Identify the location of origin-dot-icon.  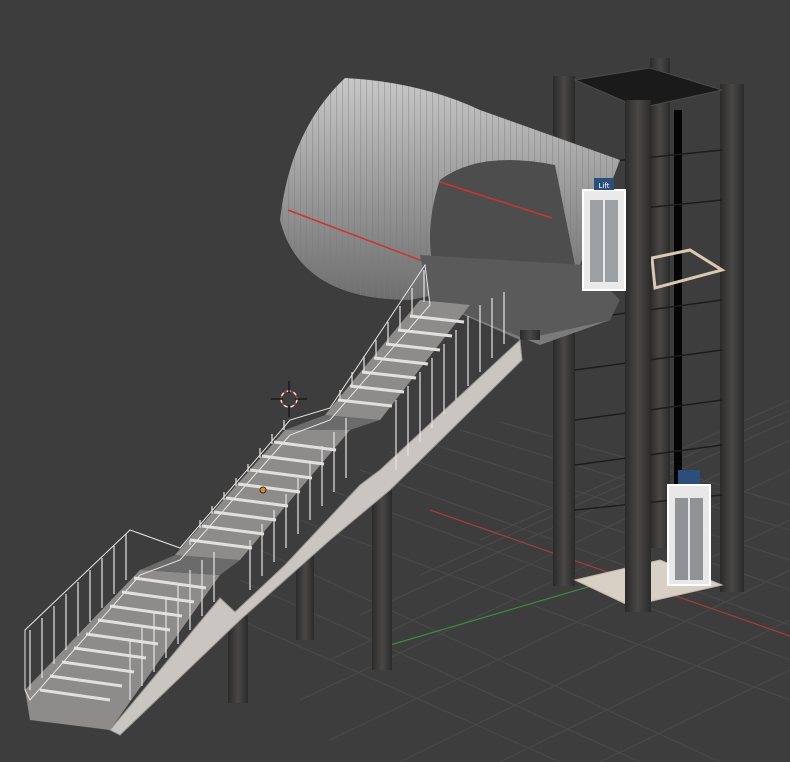
(263, 490).